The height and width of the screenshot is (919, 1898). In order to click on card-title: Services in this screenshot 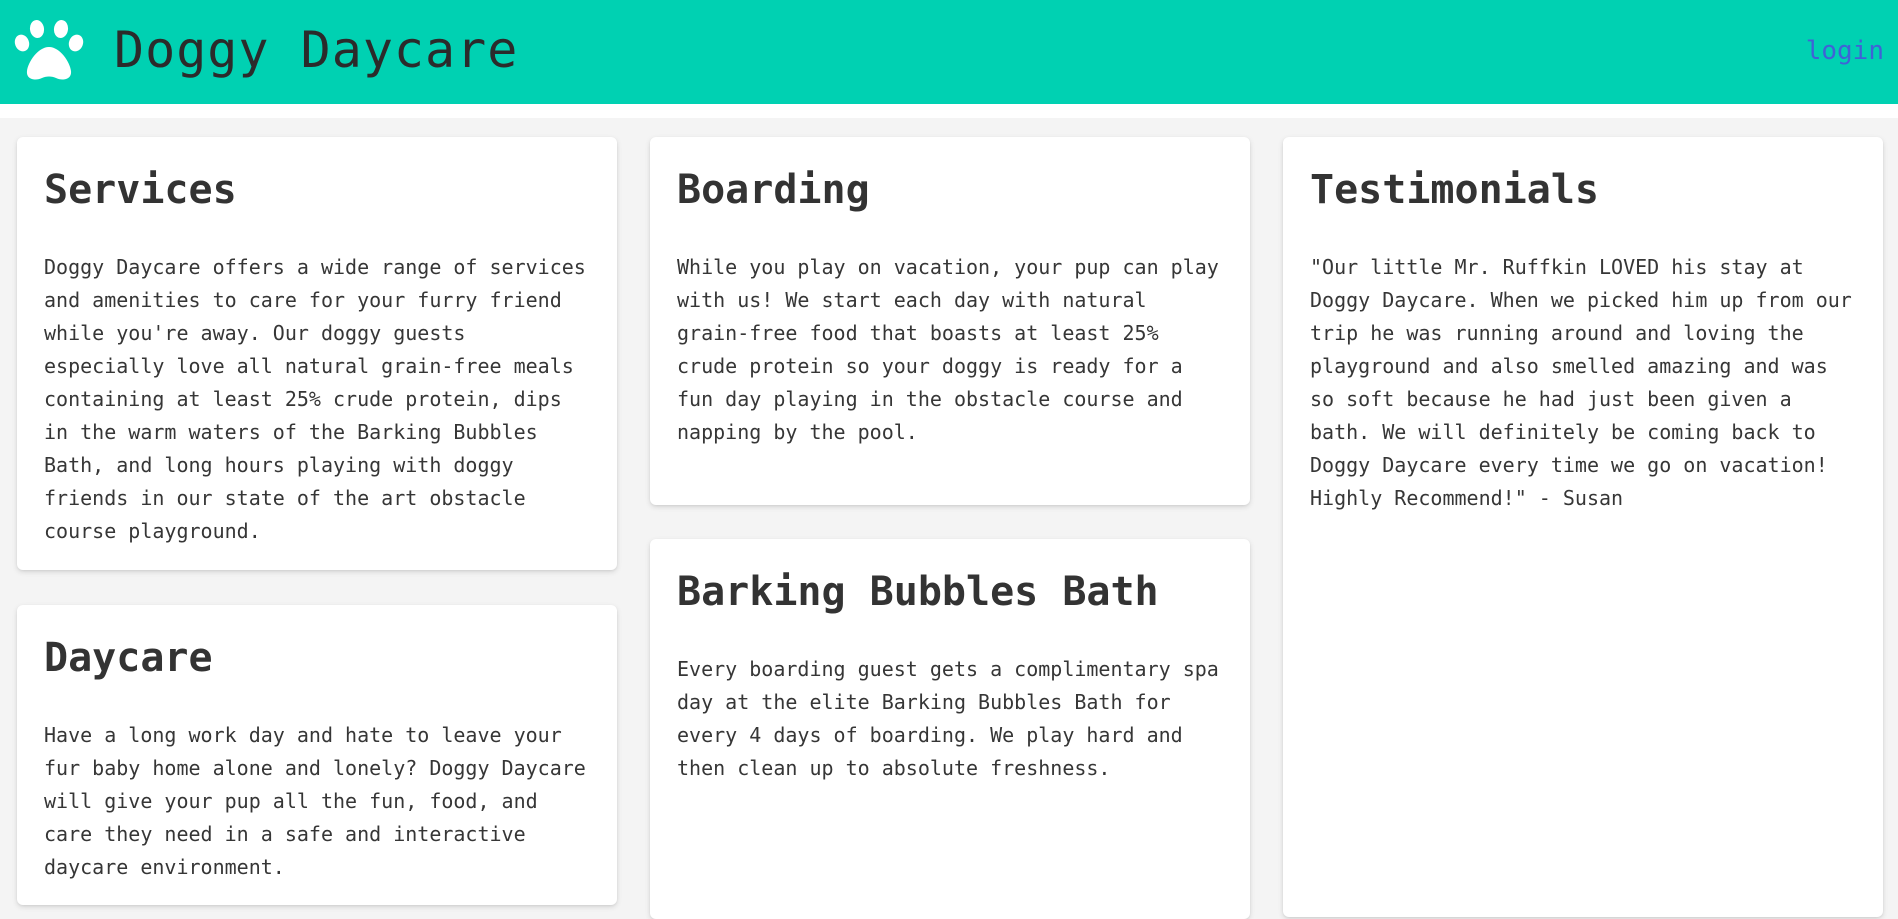, I will do `click(140, 190)`.